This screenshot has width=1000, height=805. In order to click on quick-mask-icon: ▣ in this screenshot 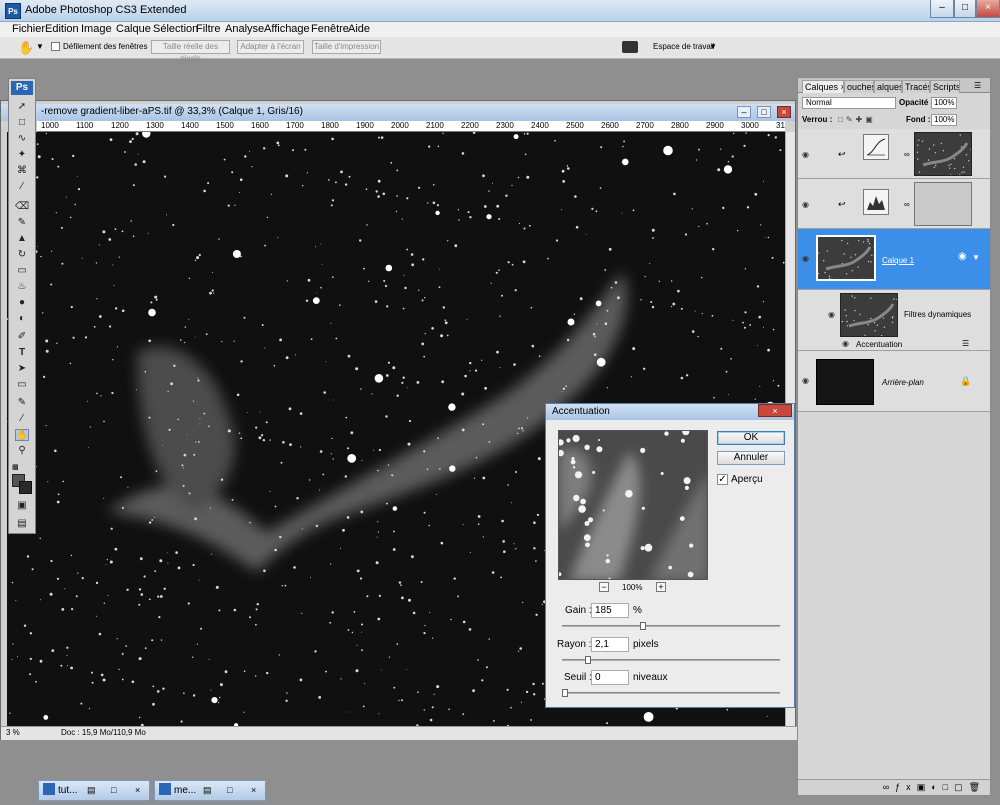, I will do `click(22, 506)`.